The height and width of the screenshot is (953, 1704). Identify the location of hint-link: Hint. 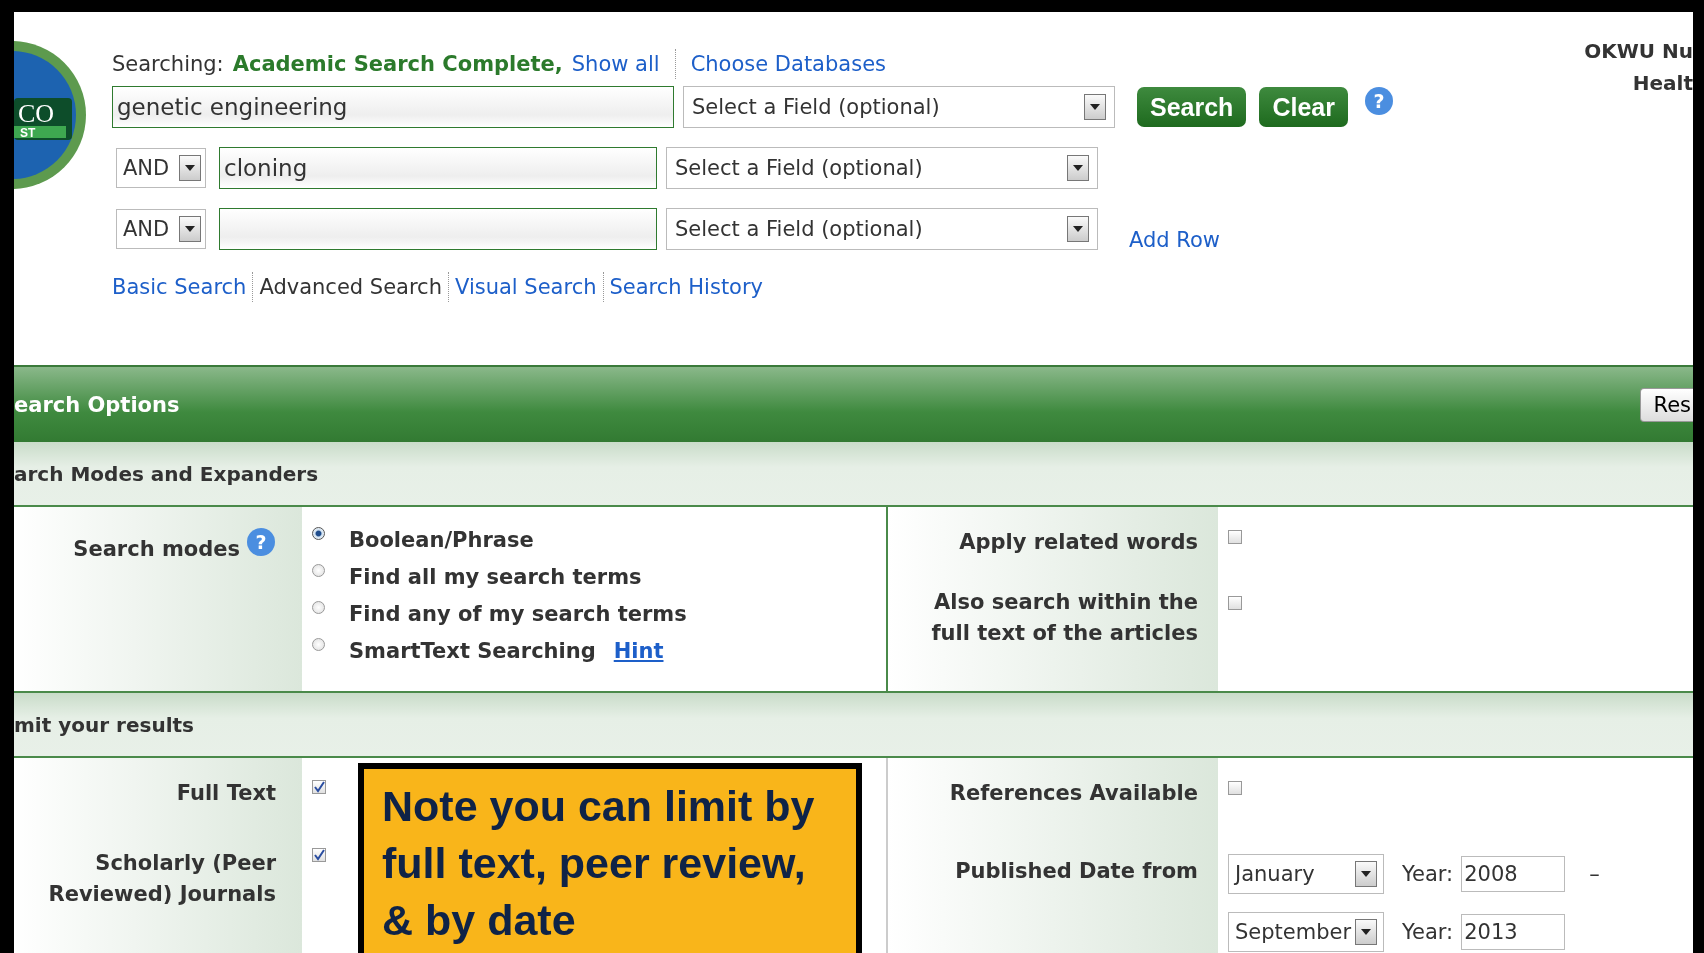
(638, 650).